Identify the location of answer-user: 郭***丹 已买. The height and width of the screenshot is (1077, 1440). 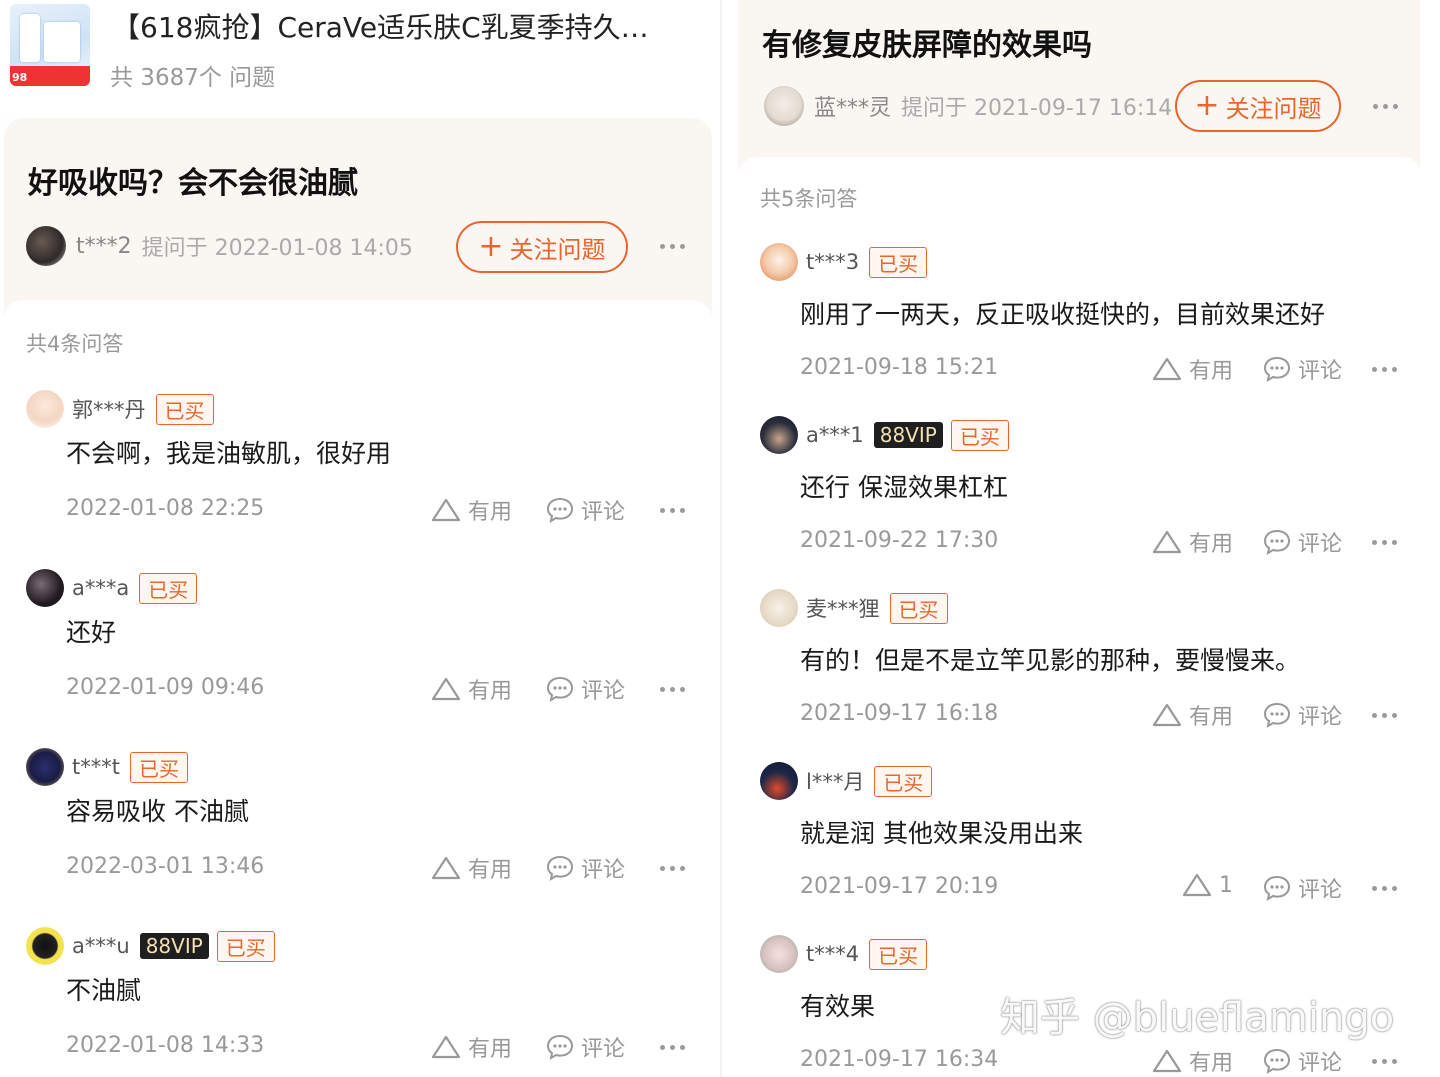
(120, 409).